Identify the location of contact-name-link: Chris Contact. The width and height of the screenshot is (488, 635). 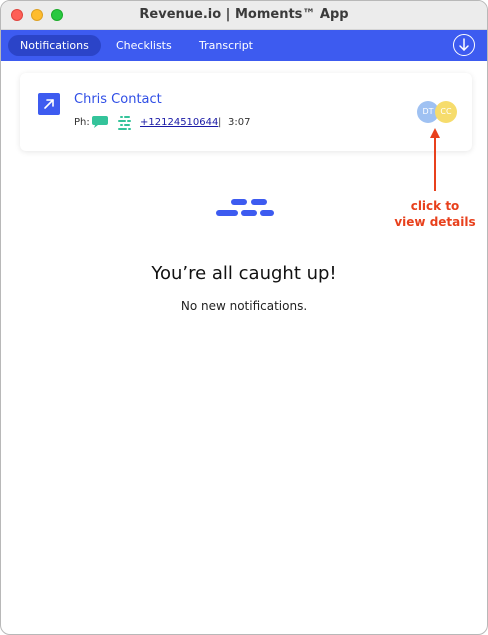
(118, 99).